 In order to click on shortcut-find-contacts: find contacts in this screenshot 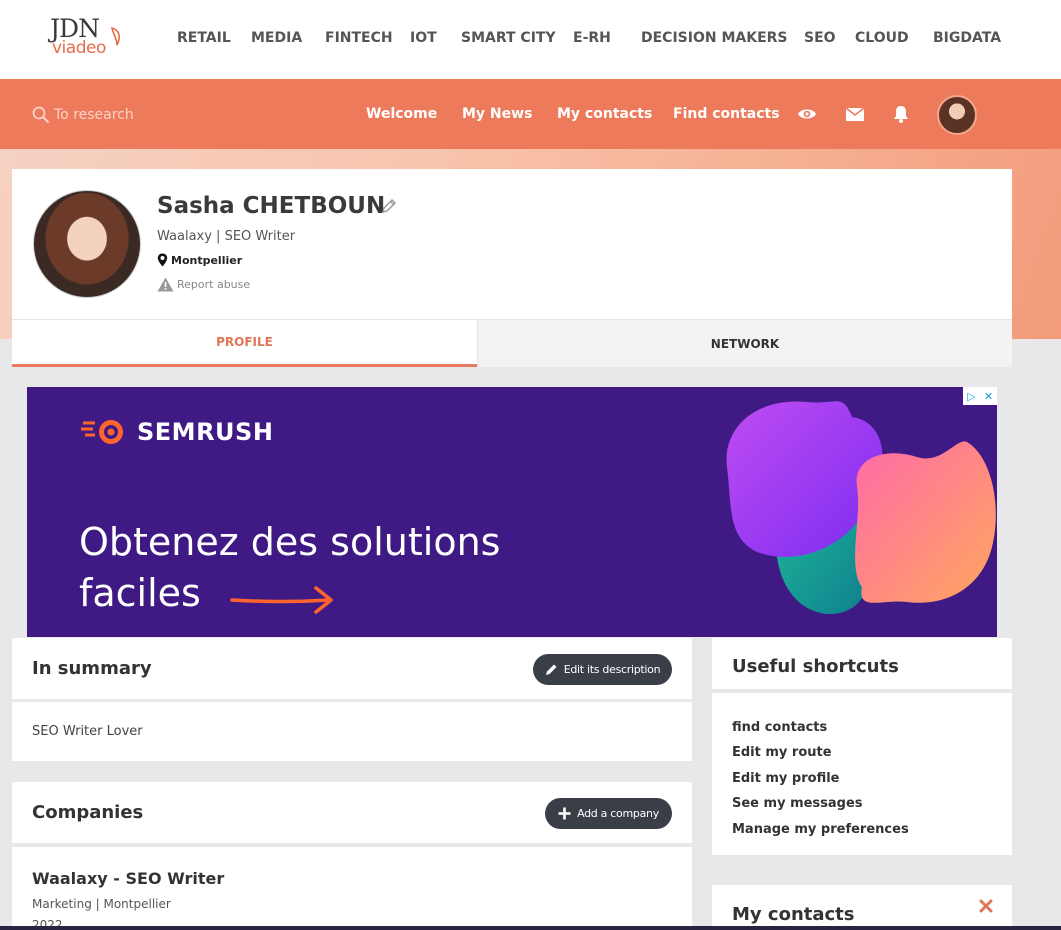, I will do `click(820, 727)`.